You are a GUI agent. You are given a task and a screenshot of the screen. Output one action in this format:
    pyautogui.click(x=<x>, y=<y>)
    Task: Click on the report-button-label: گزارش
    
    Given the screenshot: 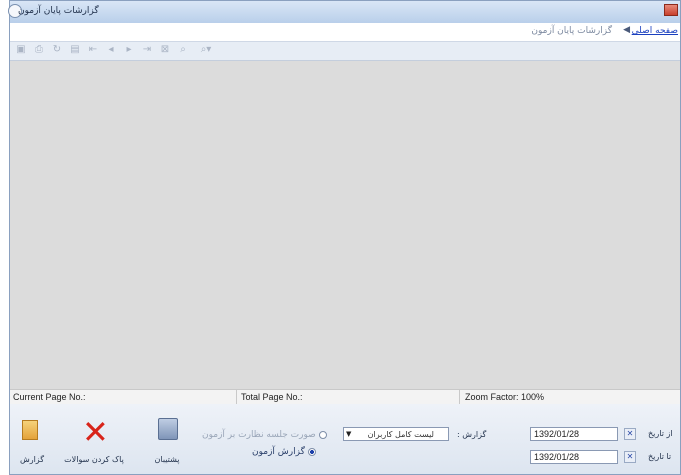 What is the action you would take?
    pyautogui.click(x=32, y=459)
    